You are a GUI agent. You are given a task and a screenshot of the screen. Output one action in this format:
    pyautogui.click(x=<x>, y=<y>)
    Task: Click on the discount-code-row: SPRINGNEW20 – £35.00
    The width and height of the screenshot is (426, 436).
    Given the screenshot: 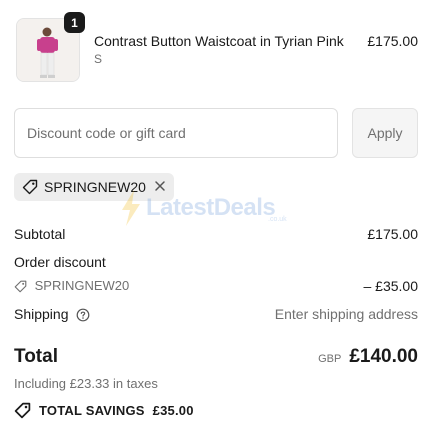 What is the action you would take?
    pyautogui.click(x=216, y=286)
    